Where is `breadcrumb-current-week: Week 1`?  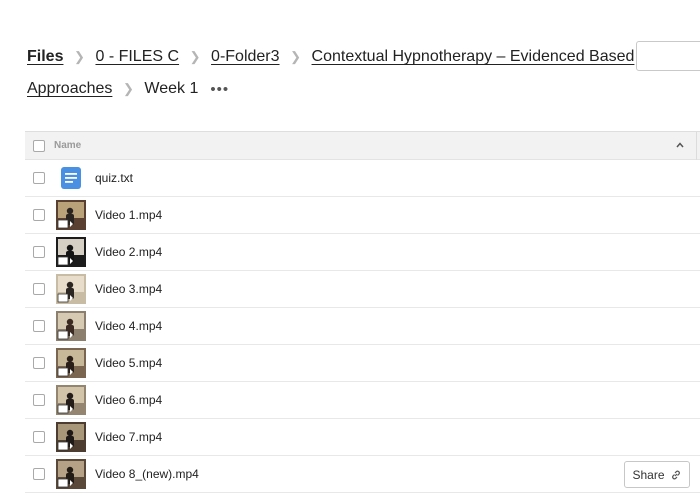 breadcrumb-current-week: Week 1 is located at coordinates (171, 88).